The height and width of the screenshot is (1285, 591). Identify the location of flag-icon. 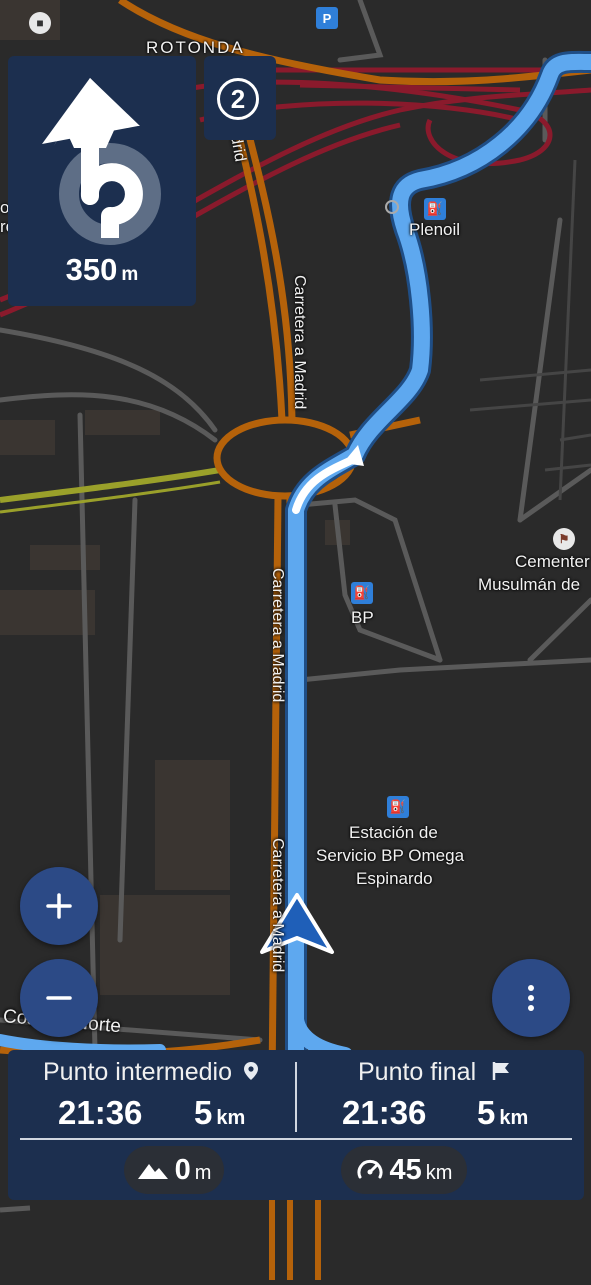
(501, 1071).